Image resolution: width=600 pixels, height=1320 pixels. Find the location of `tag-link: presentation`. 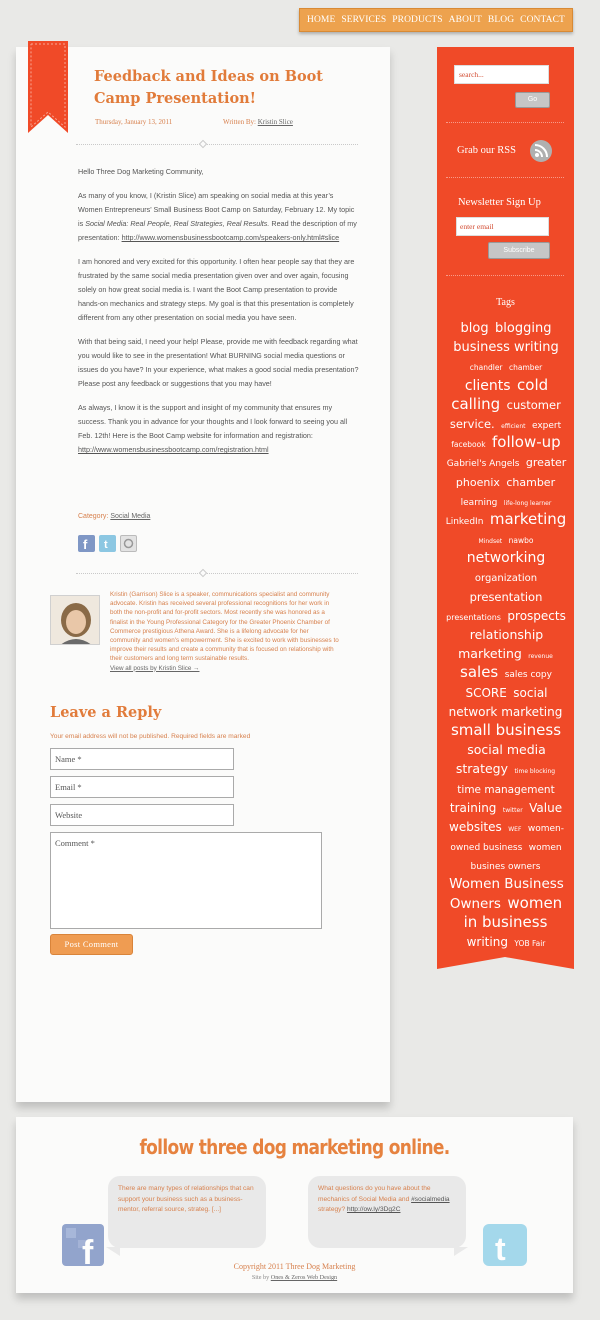

tag-link: presentation is located at coordinates (506, 597).